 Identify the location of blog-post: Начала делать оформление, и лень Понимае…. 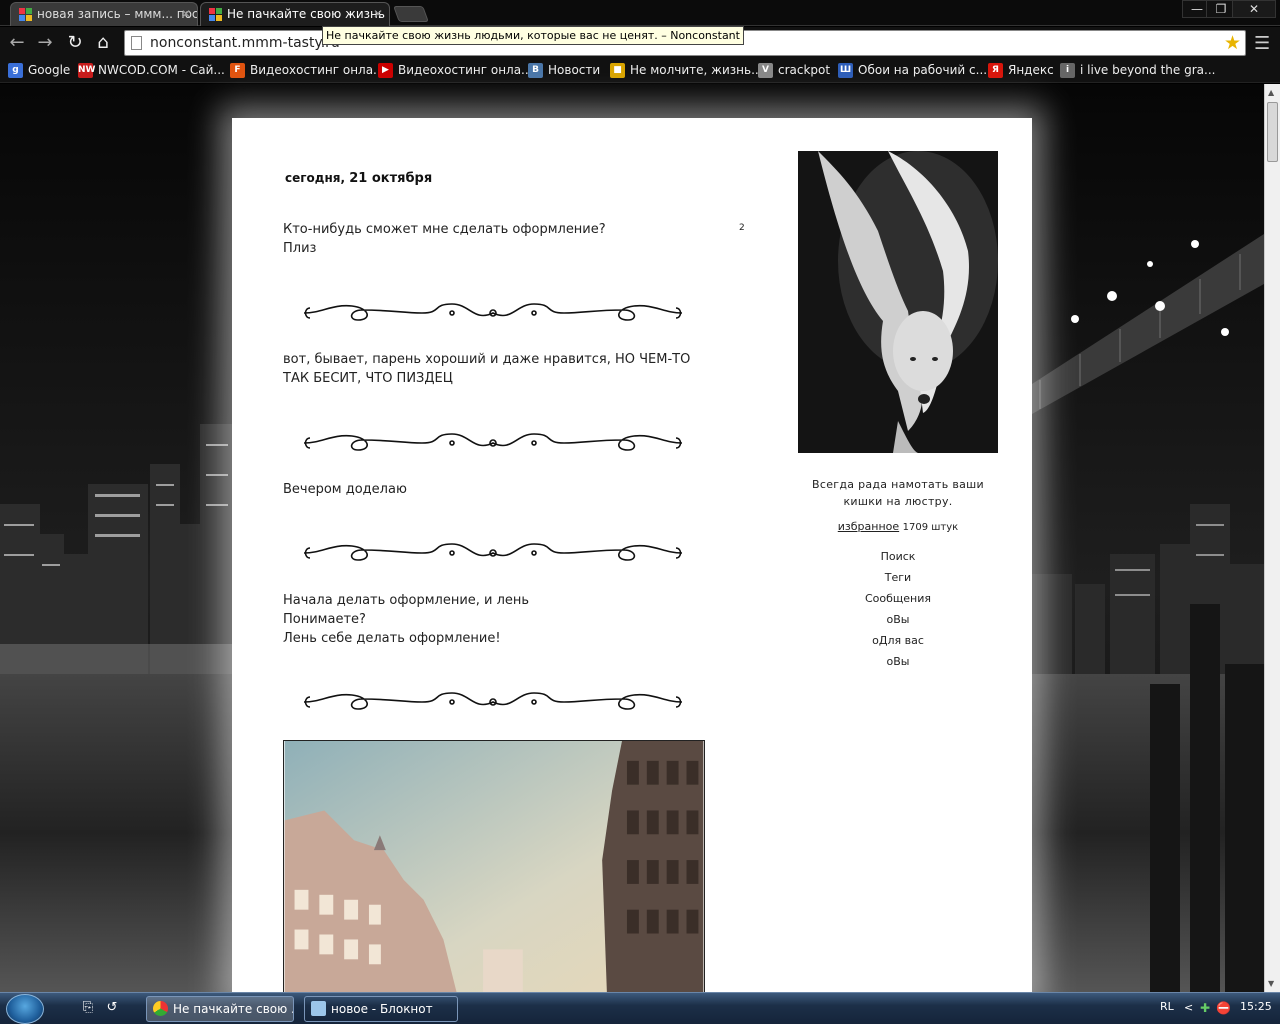
(498, 619).